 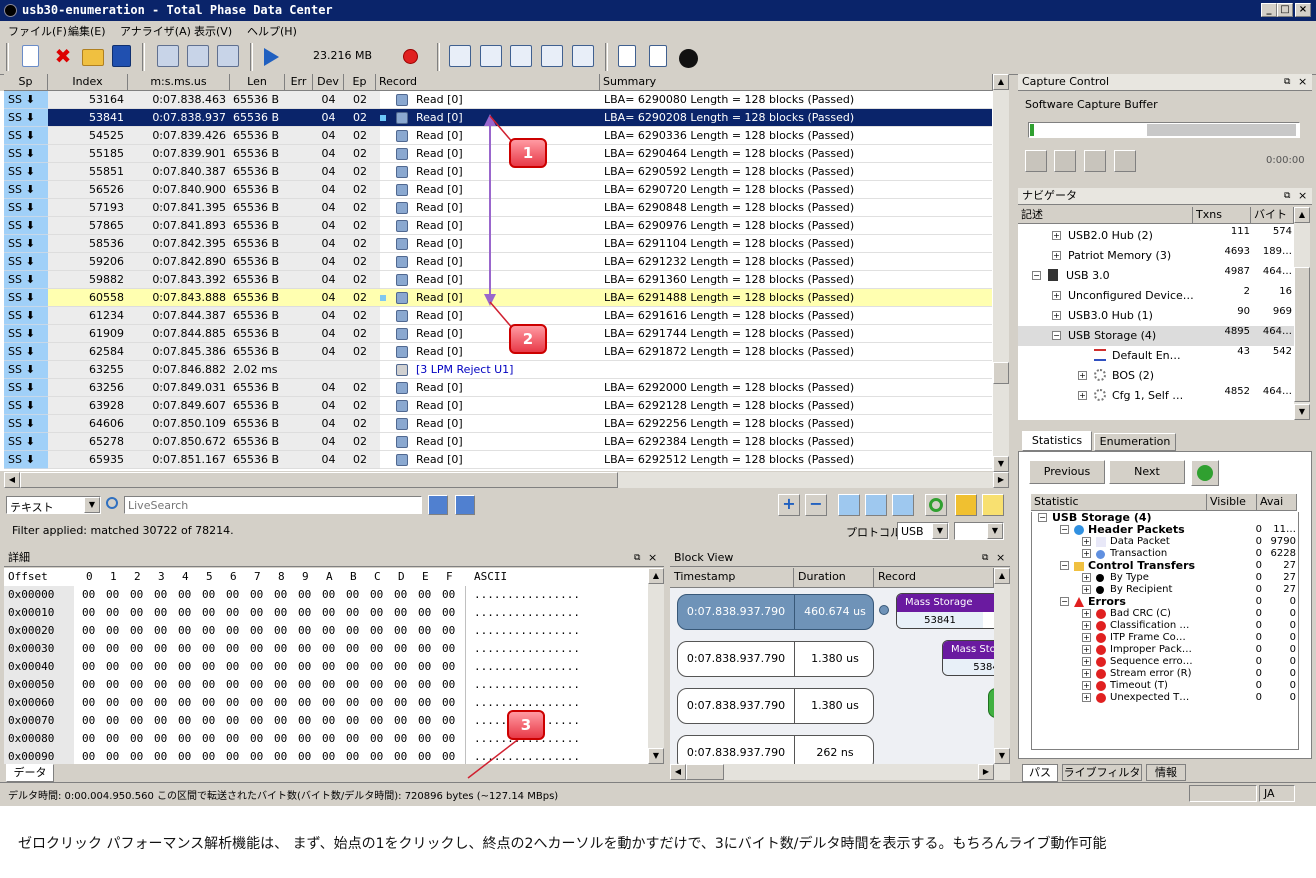 I want to click on arrow-head-down, so click(x=490, y=300).